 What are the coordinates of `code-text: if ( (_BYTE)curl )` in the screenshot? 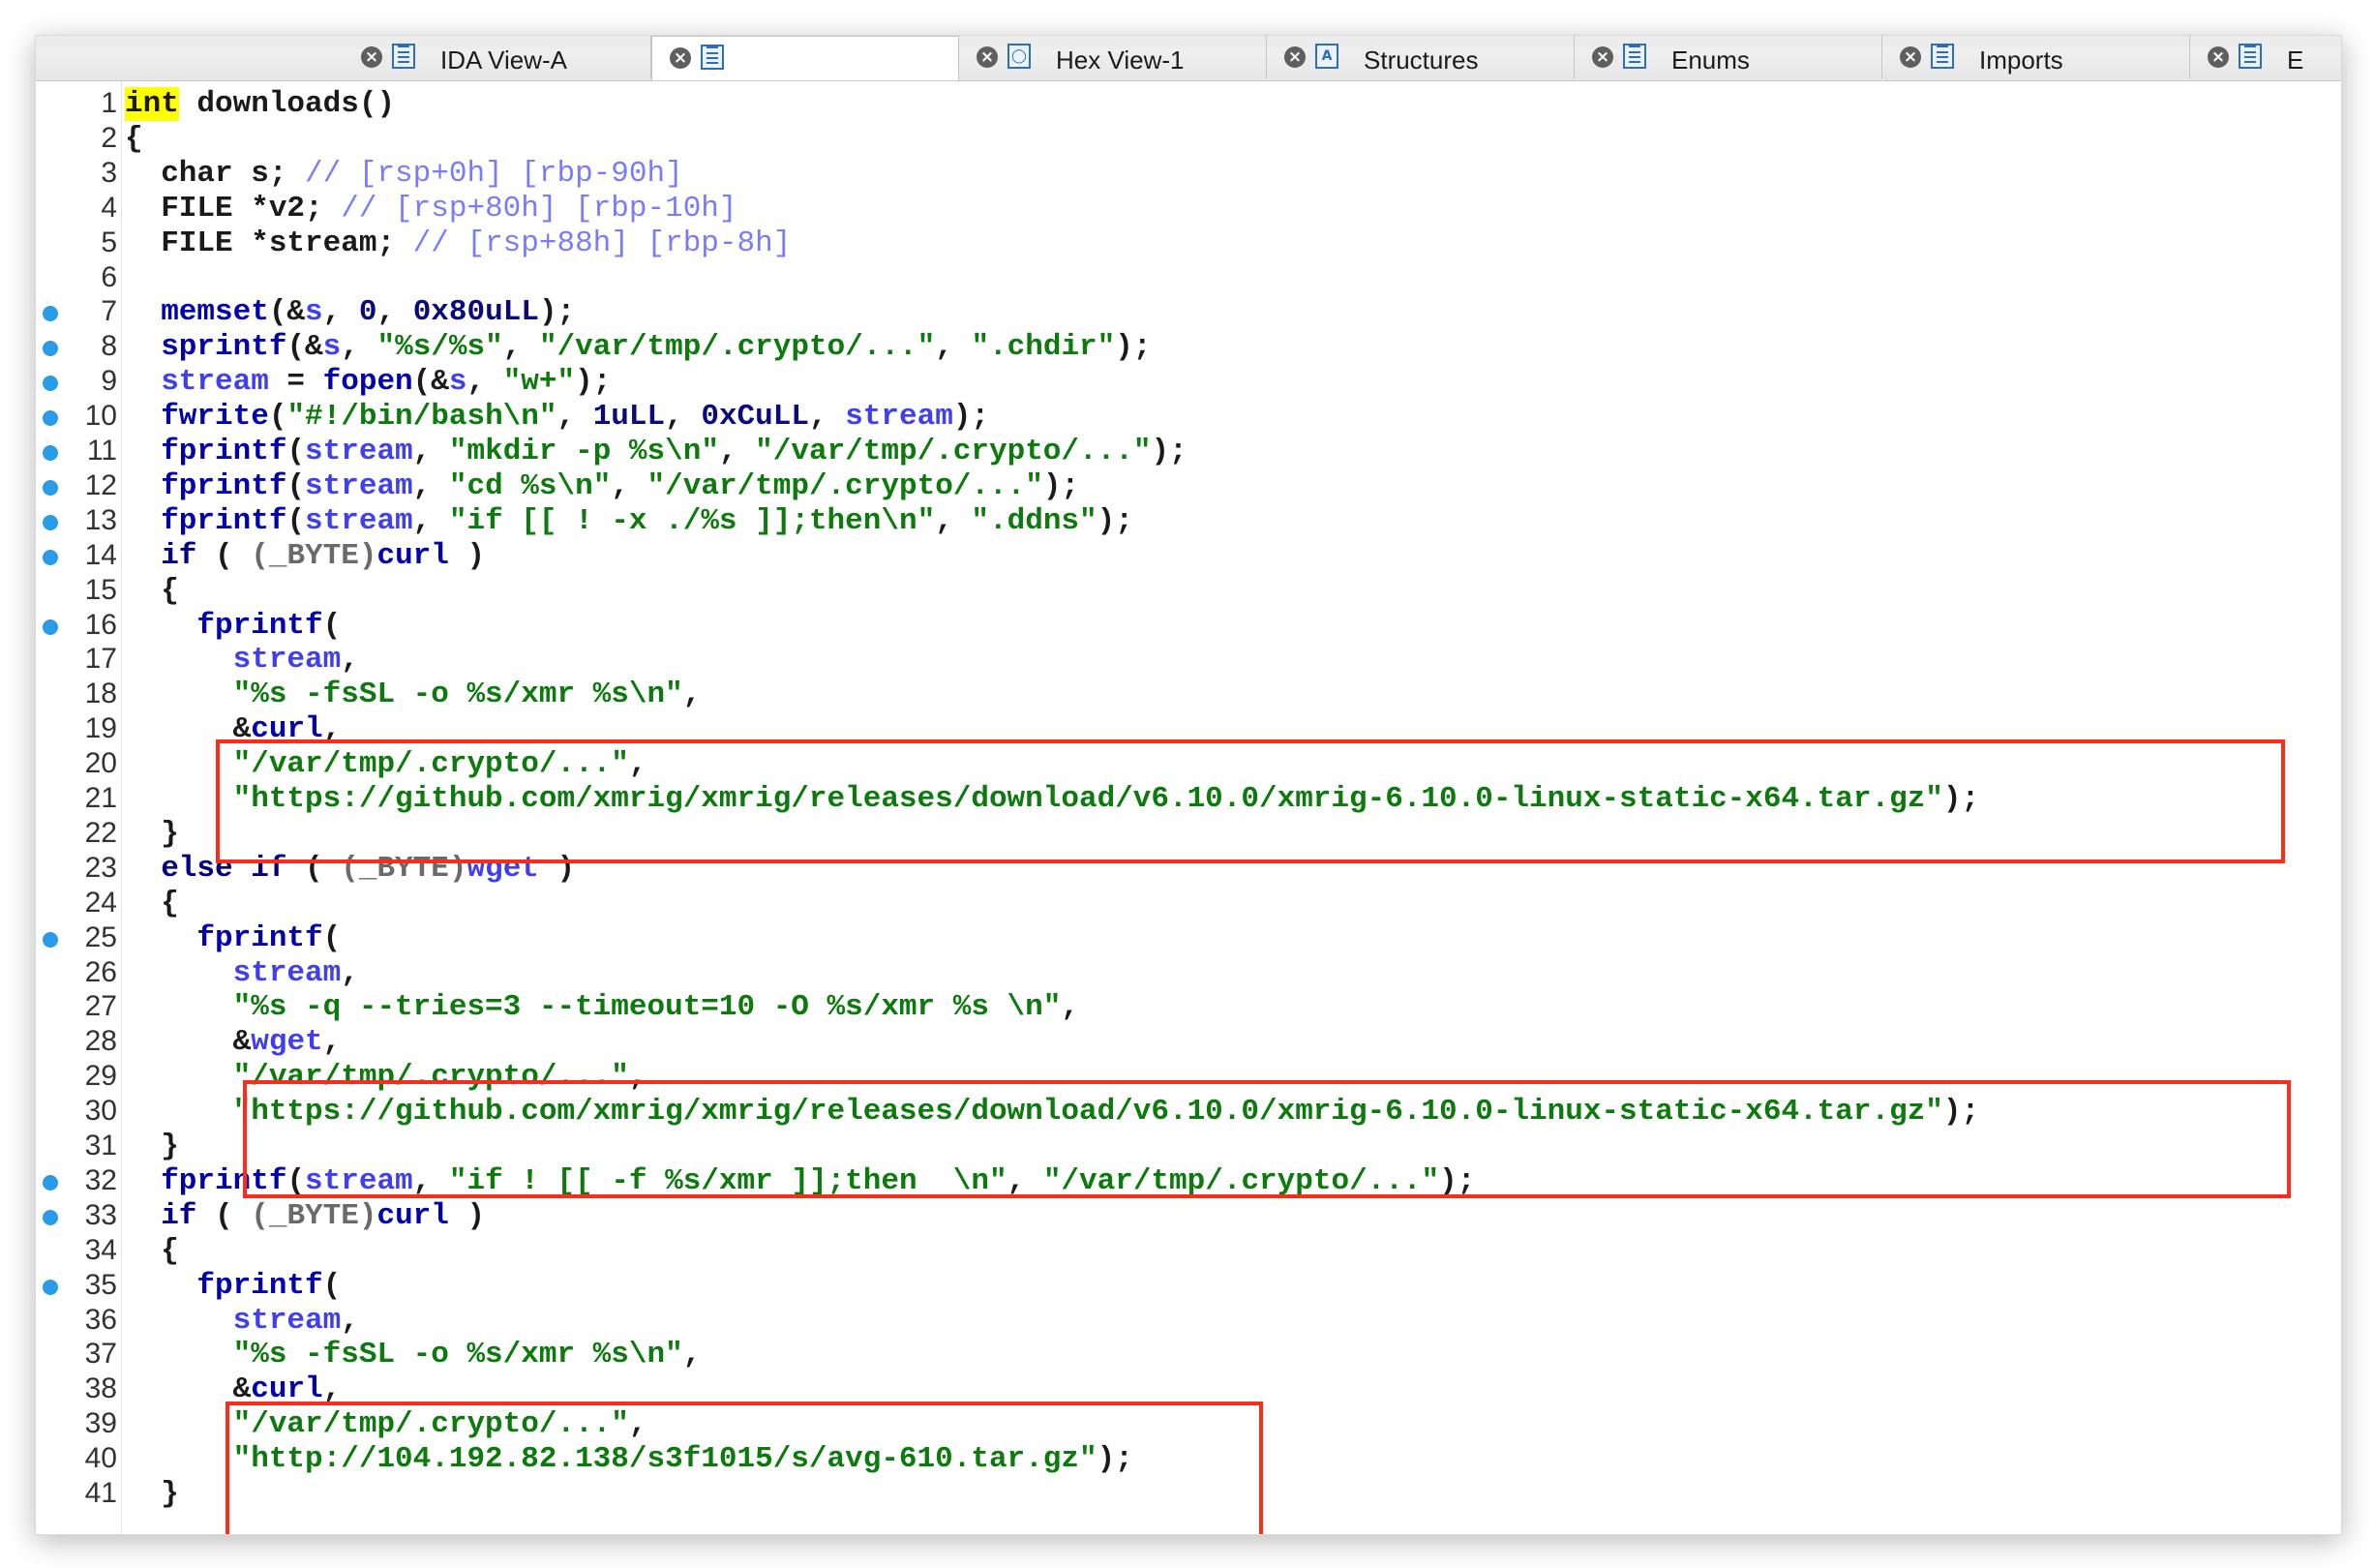 It's located at (305, 556).